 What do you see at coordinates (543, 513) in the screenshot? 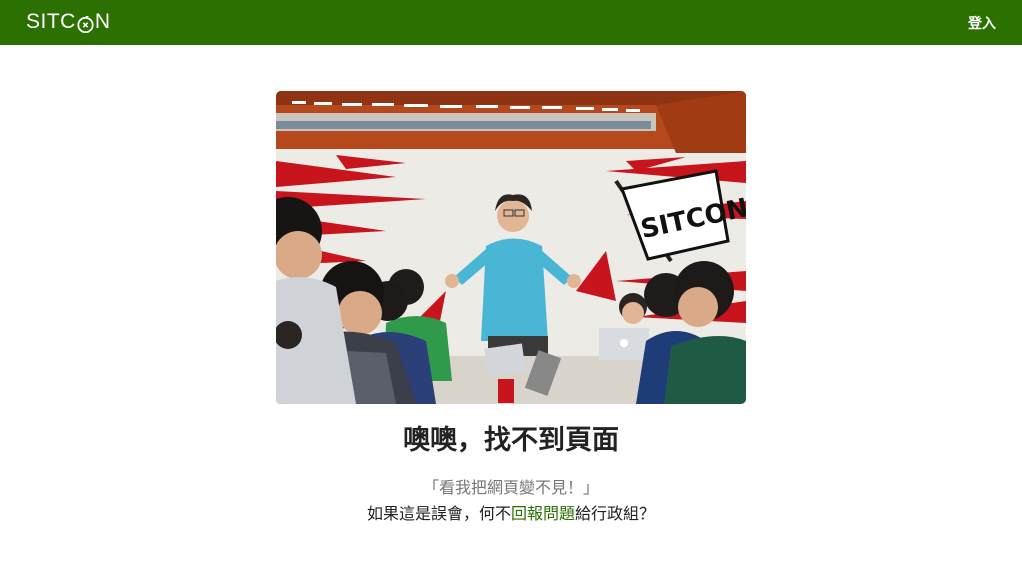
I see `report-issue-link: 回報問題` at bounding box center [543, 513].